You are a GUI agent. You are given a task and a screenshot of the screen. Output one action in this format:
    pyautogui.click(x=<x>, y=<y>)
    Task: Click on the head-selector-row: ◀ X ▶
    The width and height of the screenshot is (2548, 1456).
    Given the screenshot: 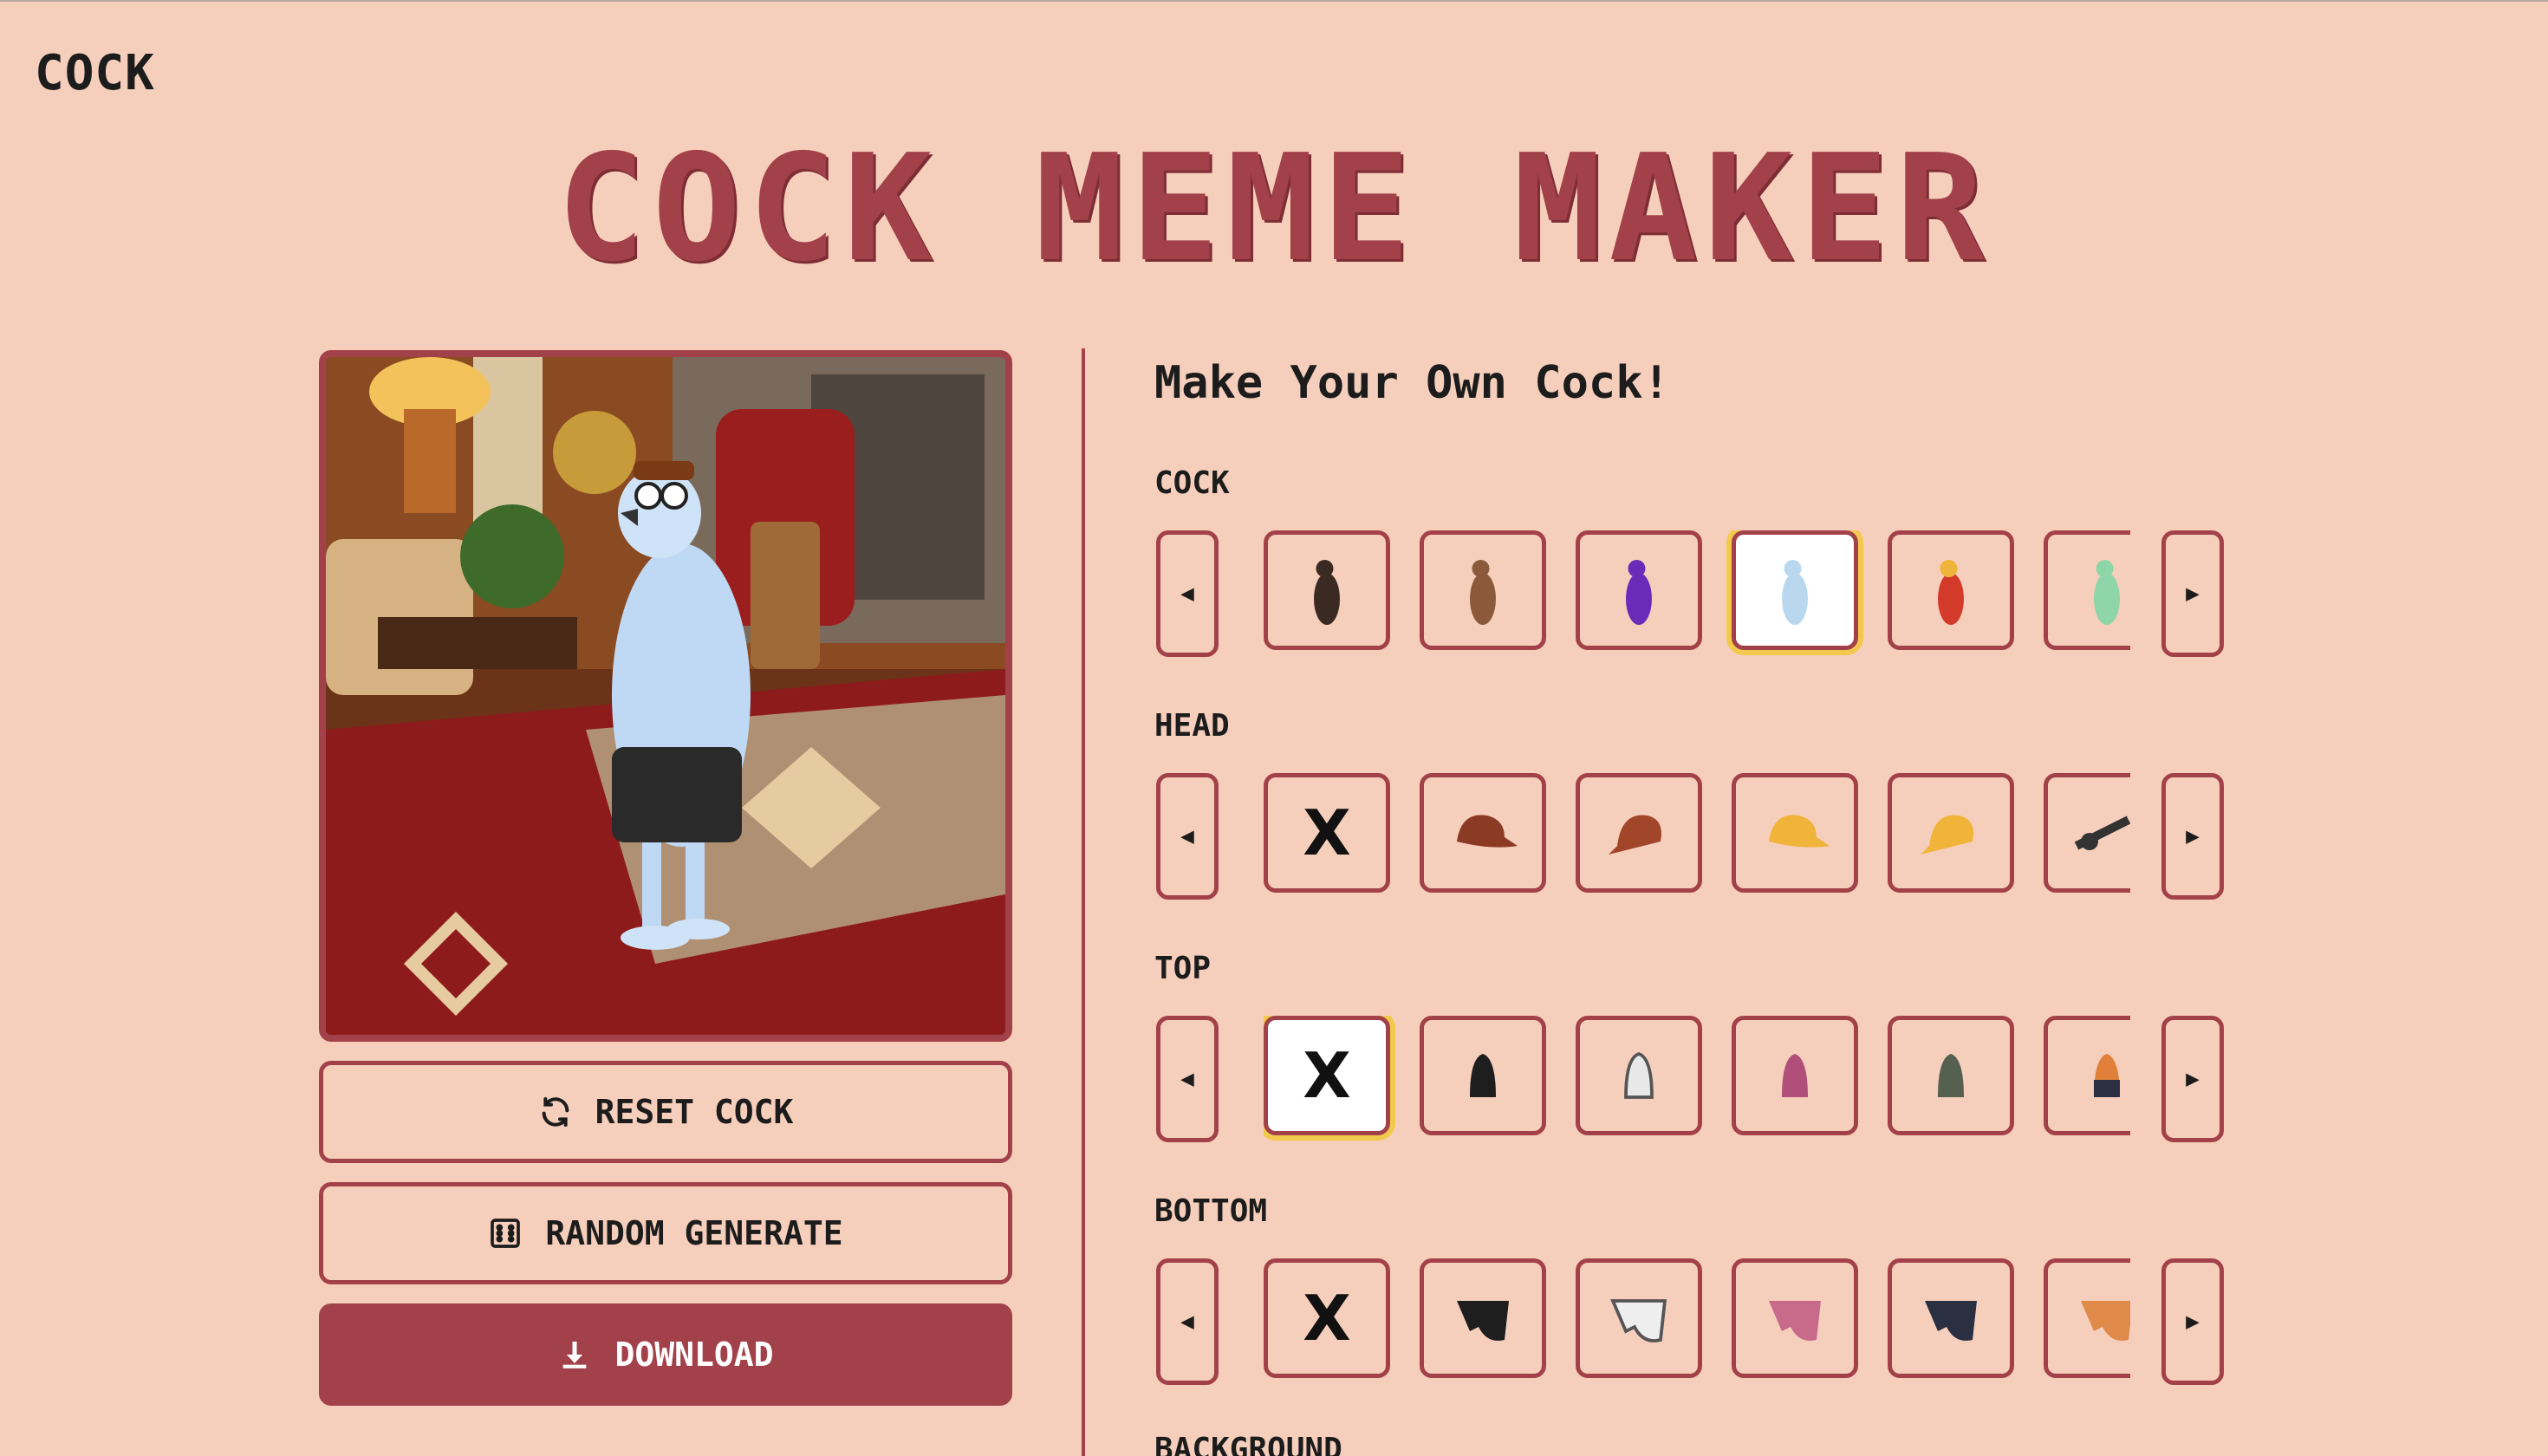 What is the action you would take?
    pyautogui.click(x=1693, y=838)
    